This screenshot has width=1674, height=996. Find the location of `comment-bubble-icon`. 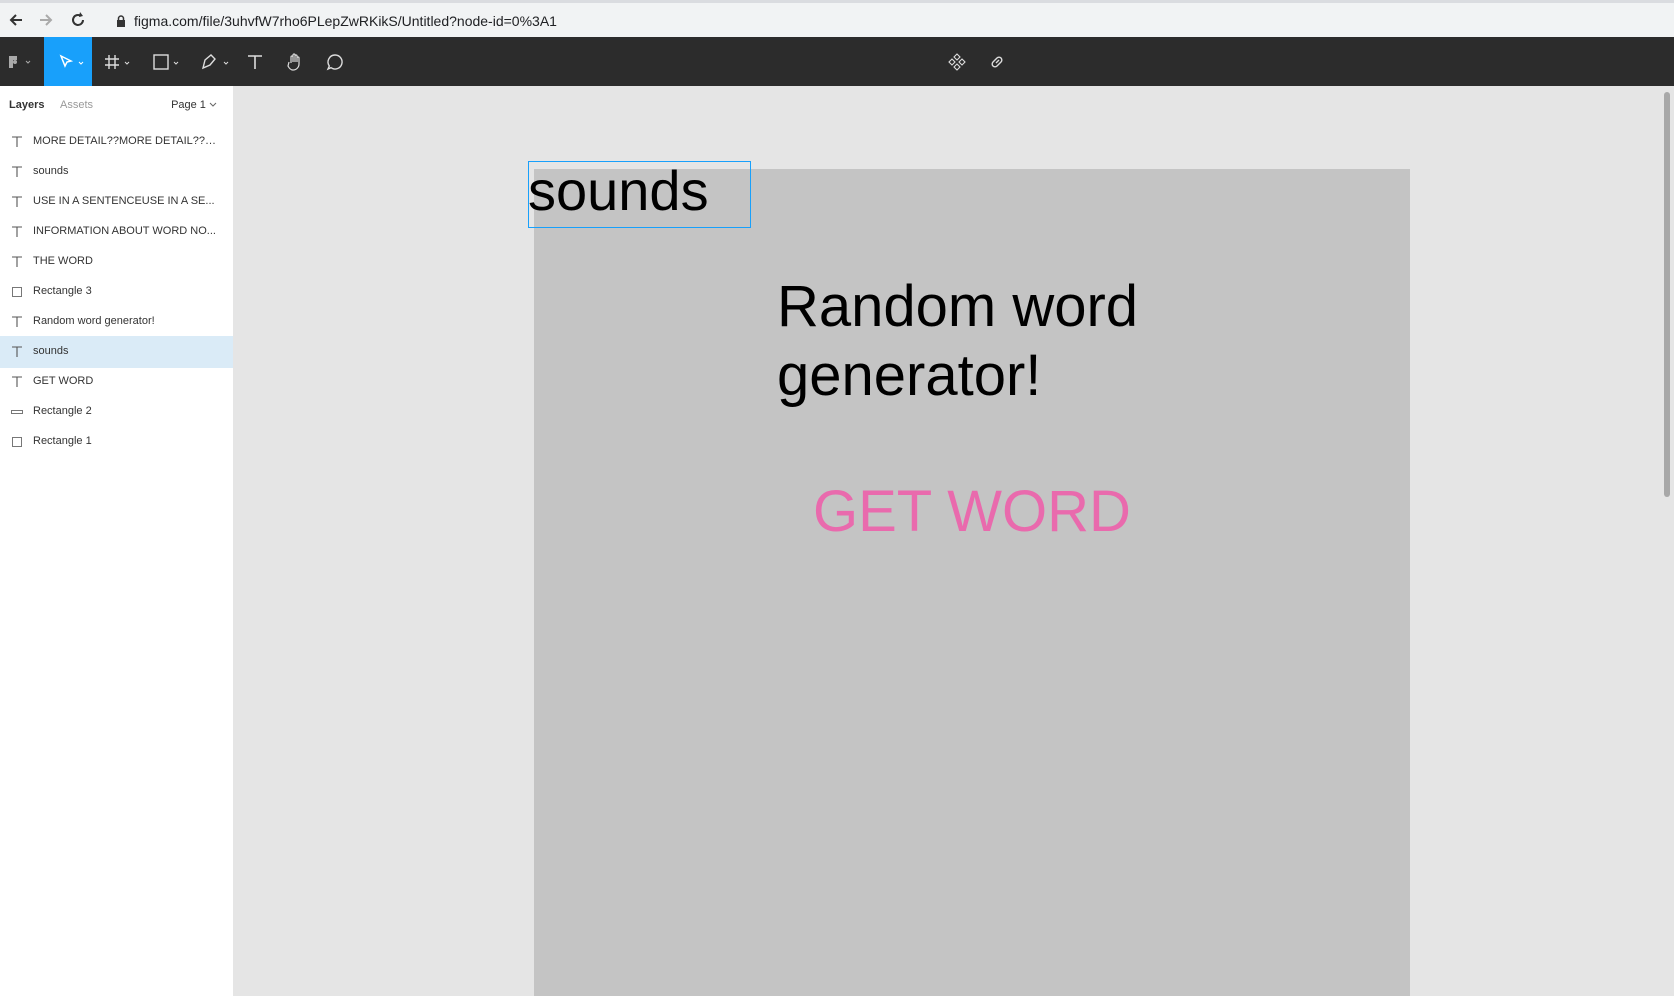

comment-bubble-icon is located at coordinates (334, 61).